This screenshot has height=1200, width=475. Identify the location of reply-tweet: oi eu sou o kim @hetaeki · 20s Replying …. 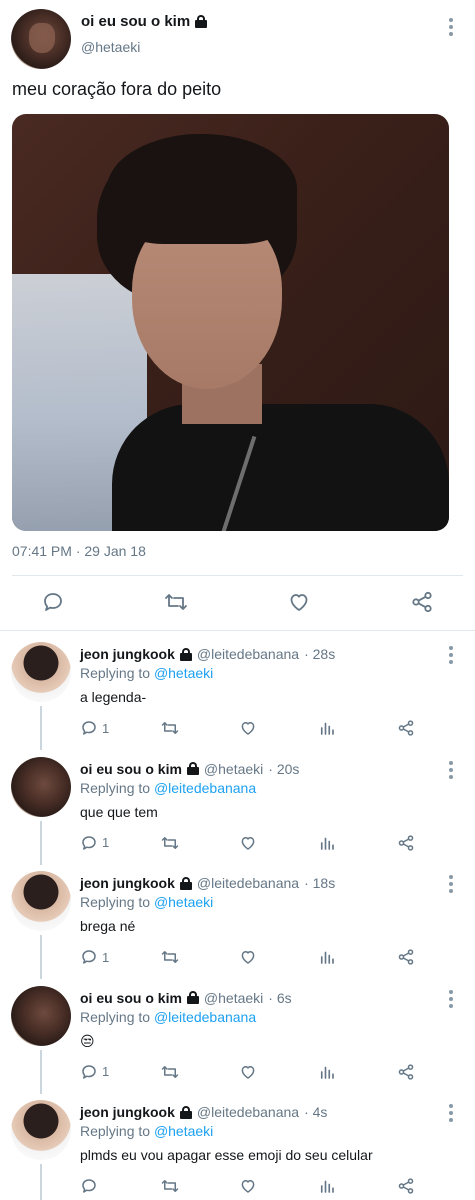
(237, 808).